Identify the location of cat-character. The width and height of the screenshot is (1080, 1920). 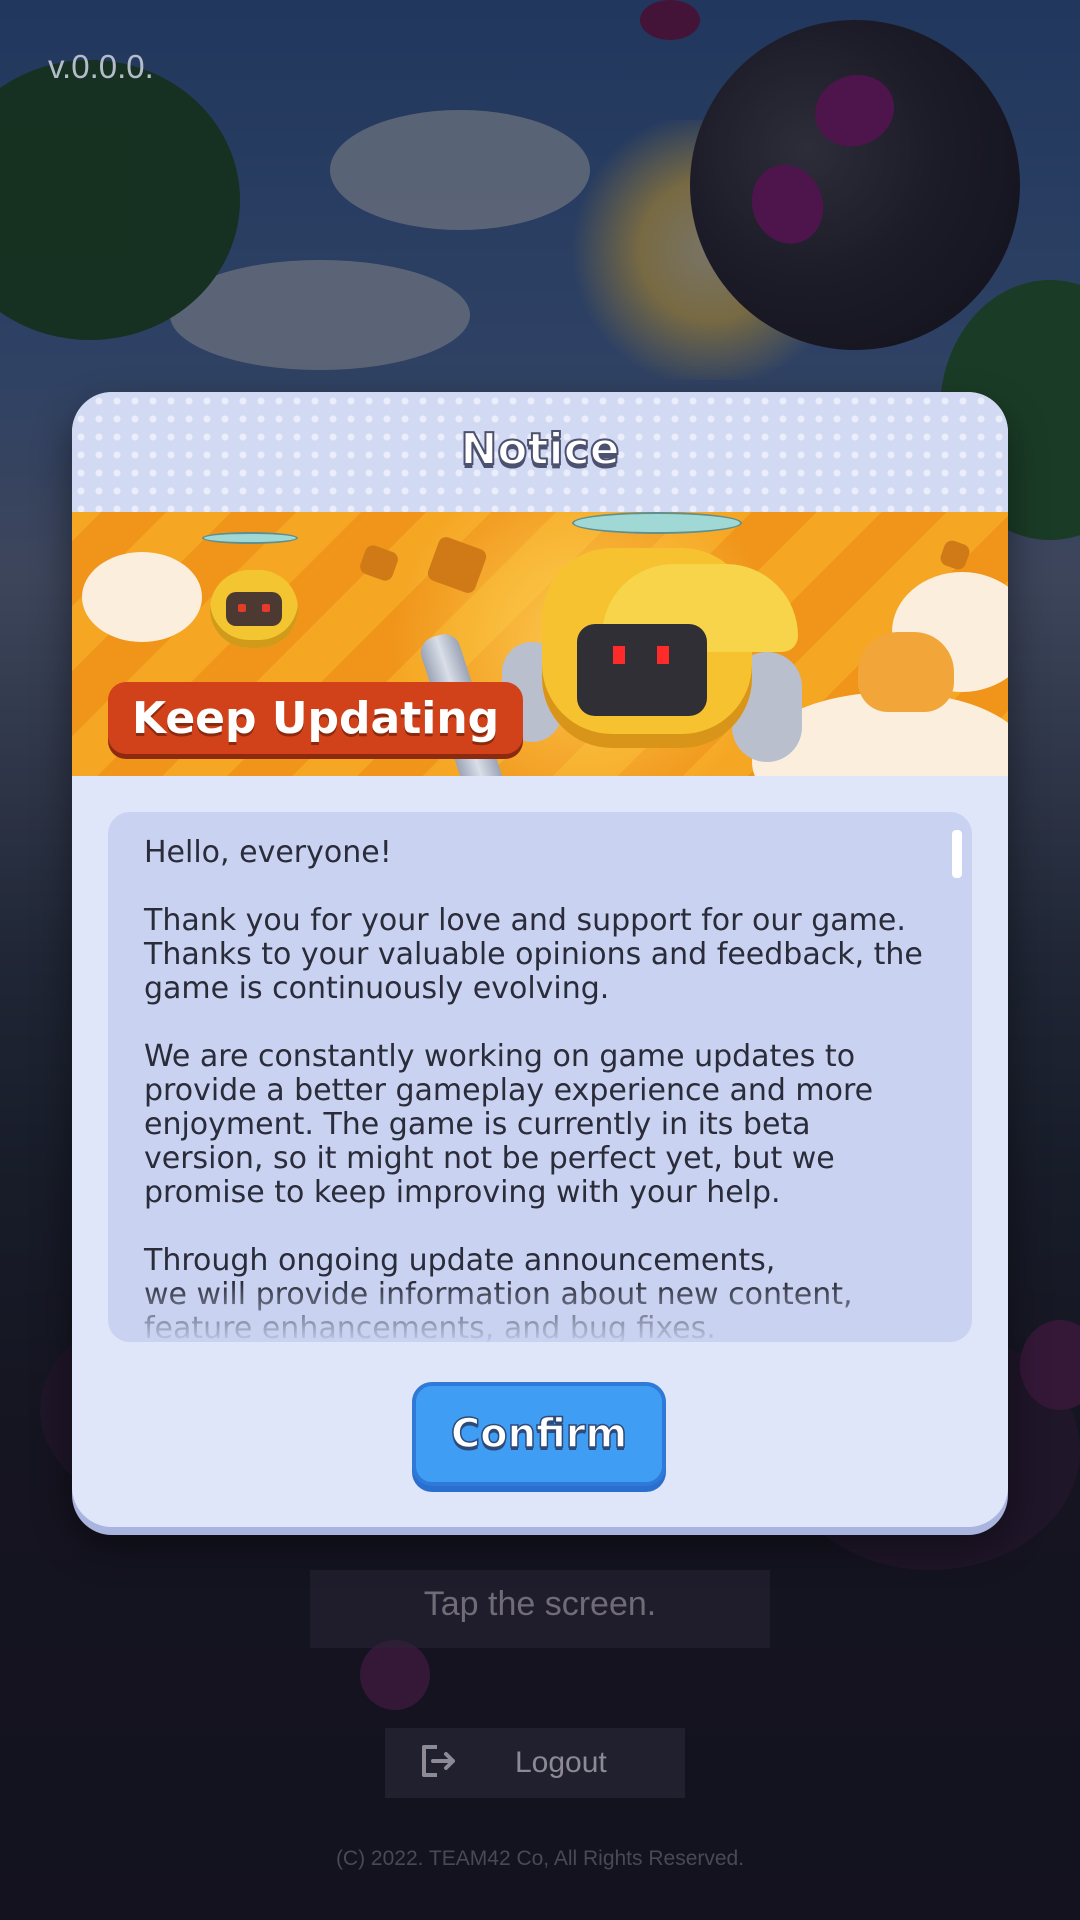
(906, 672).